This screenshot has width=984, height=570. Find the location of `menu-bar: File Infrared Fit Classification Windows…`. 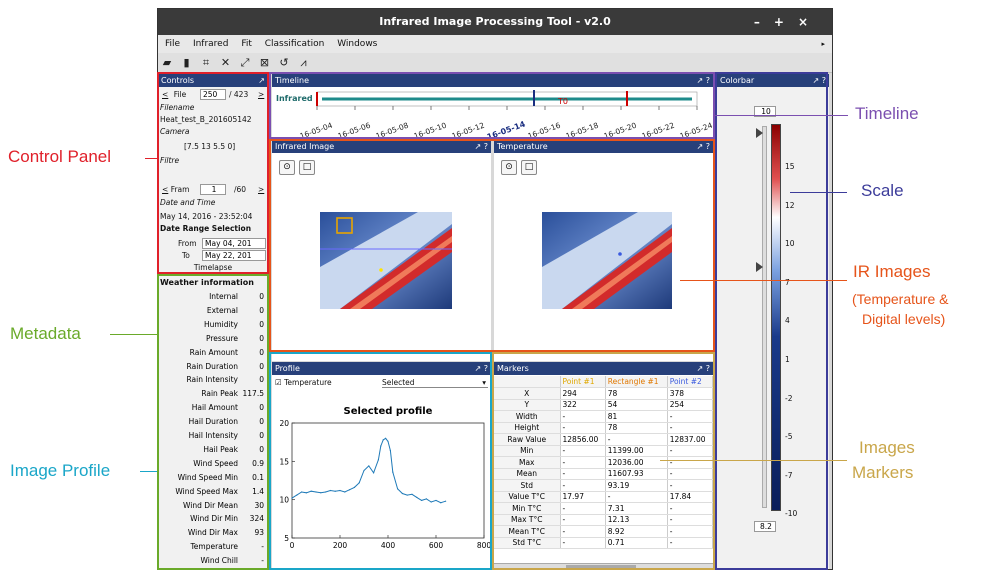

menu-bar: File Infrared Fit Classification Windows… is located at coordinates (495, 44).